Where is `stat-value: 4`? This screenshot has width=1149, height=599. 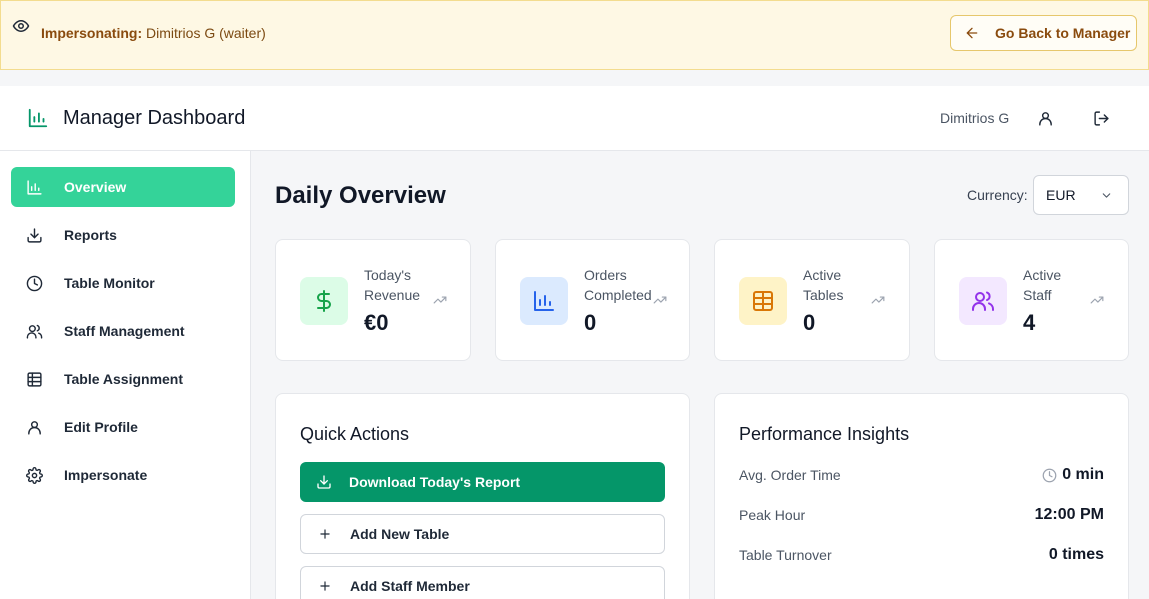
stat-value: 4 is located at coordinates (1029, 322).